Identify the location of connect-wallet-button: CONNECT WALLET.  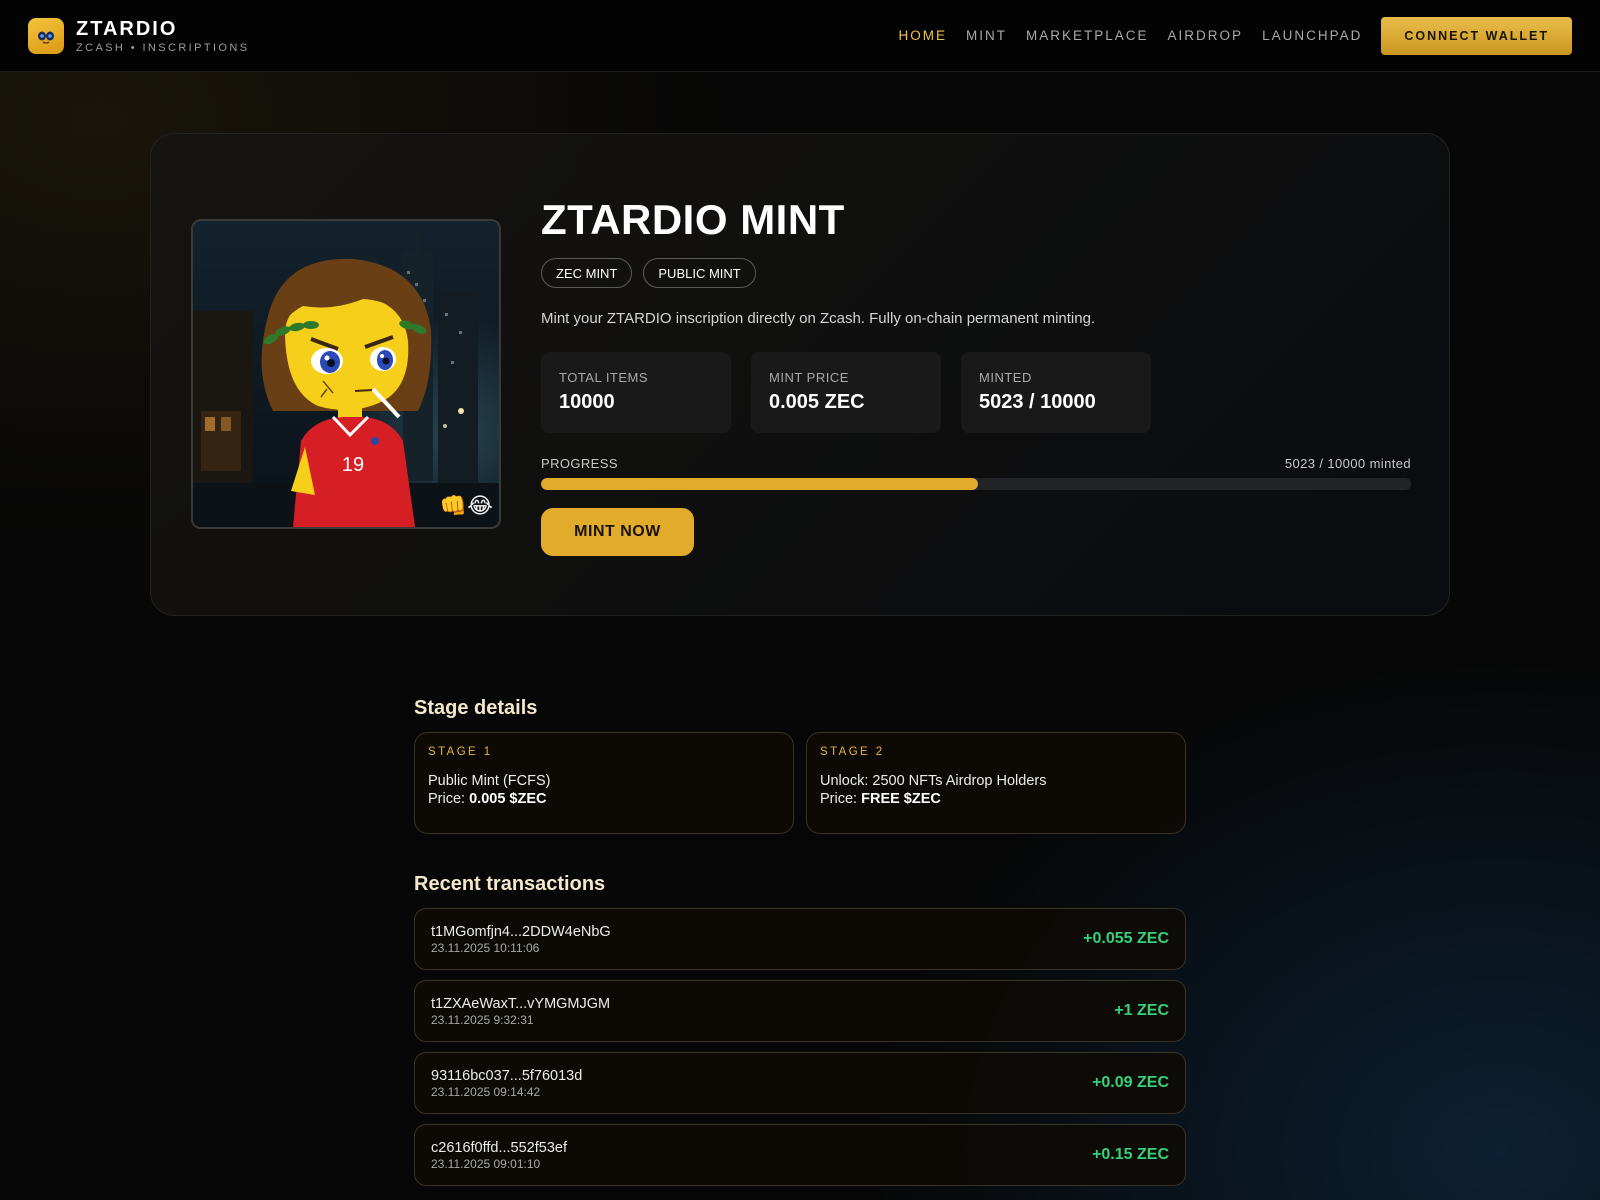
(1476, 35).